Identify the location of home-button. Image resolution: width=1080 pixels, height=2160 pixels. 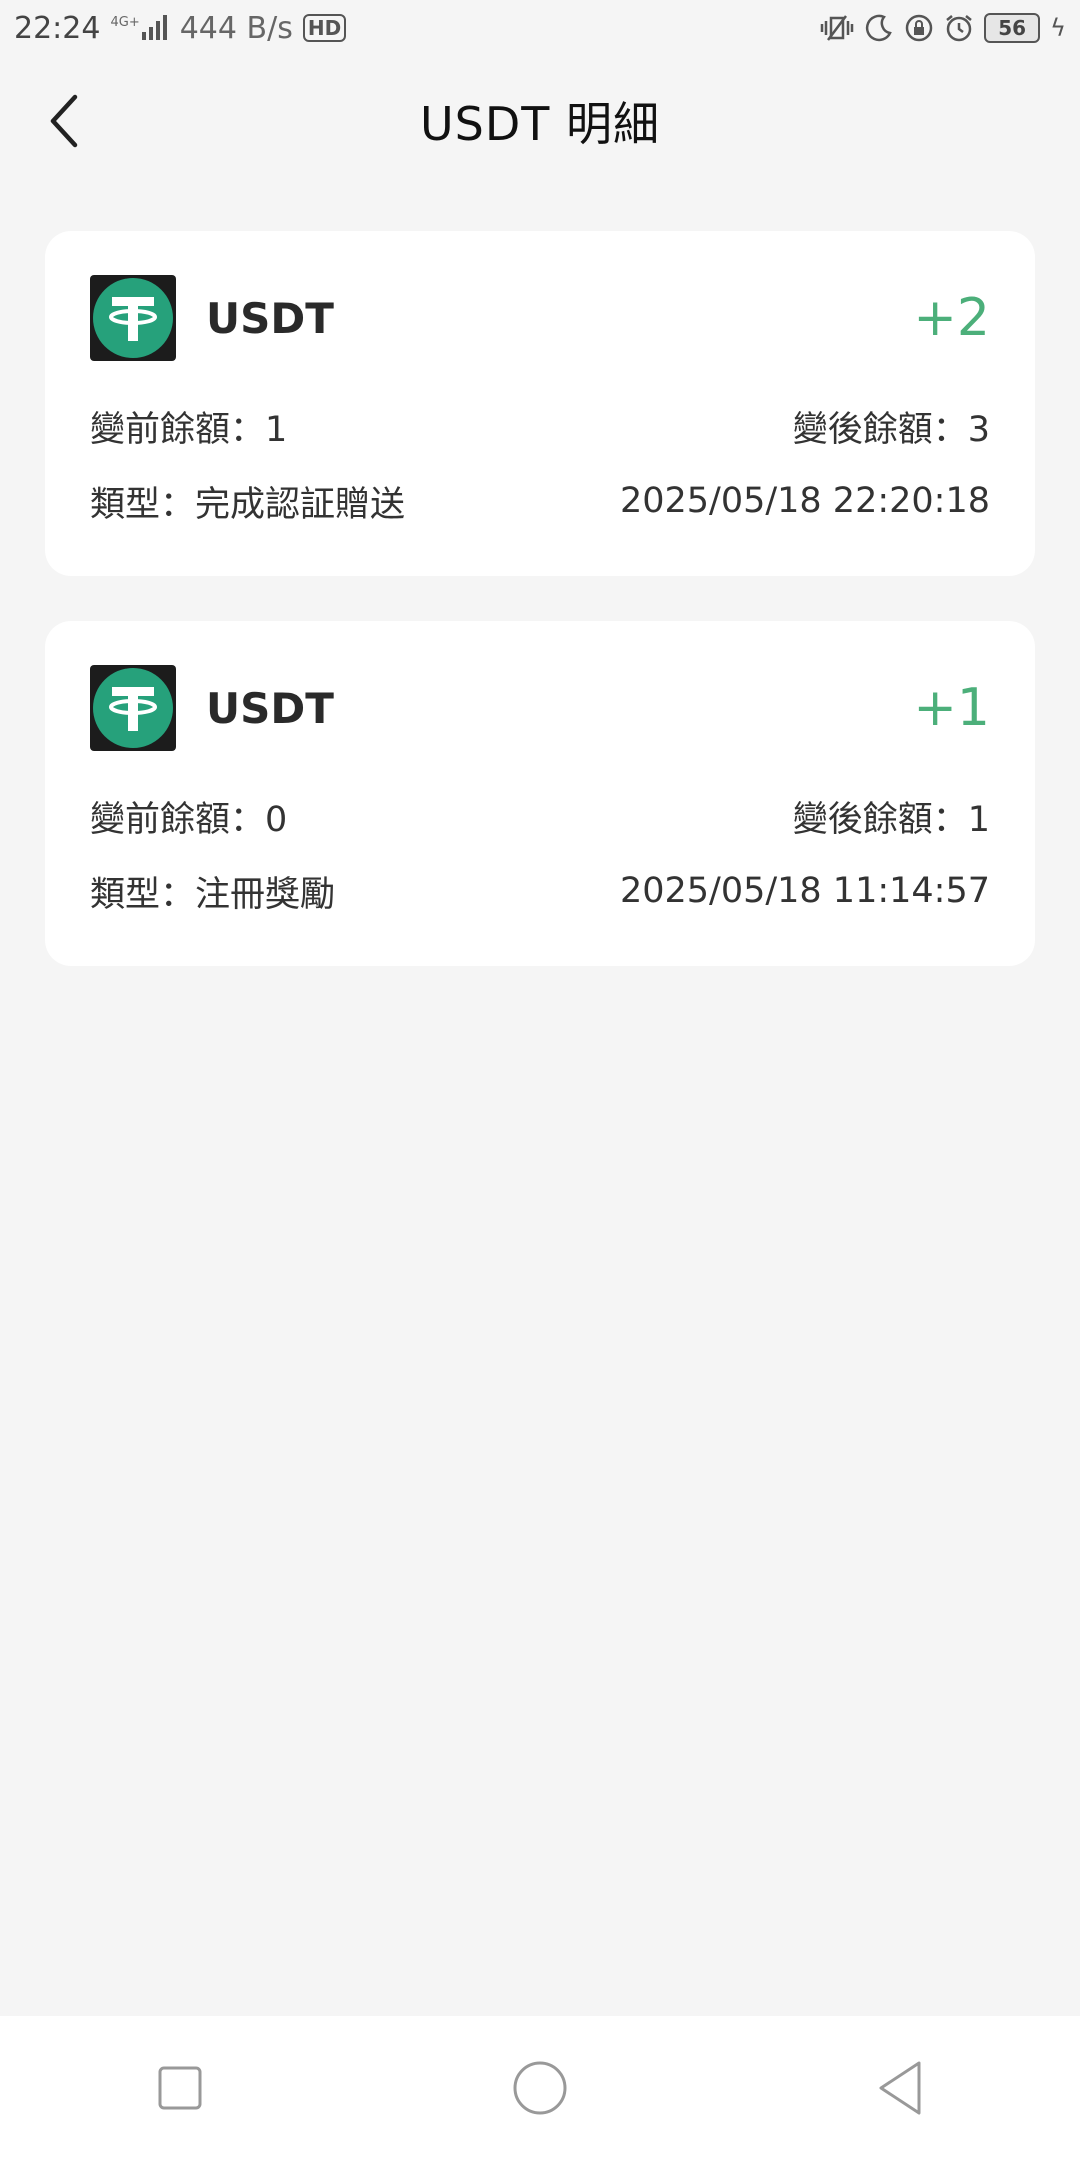
(540, 2088).